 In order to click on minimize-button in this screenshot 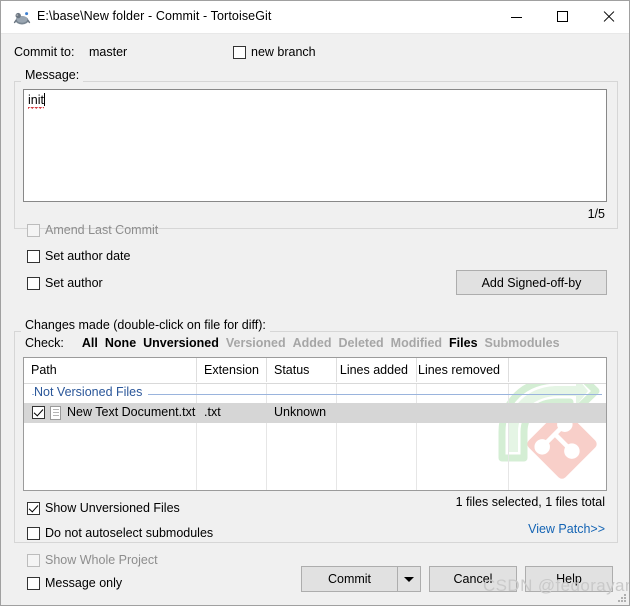, I will do `click(516, 16)`.